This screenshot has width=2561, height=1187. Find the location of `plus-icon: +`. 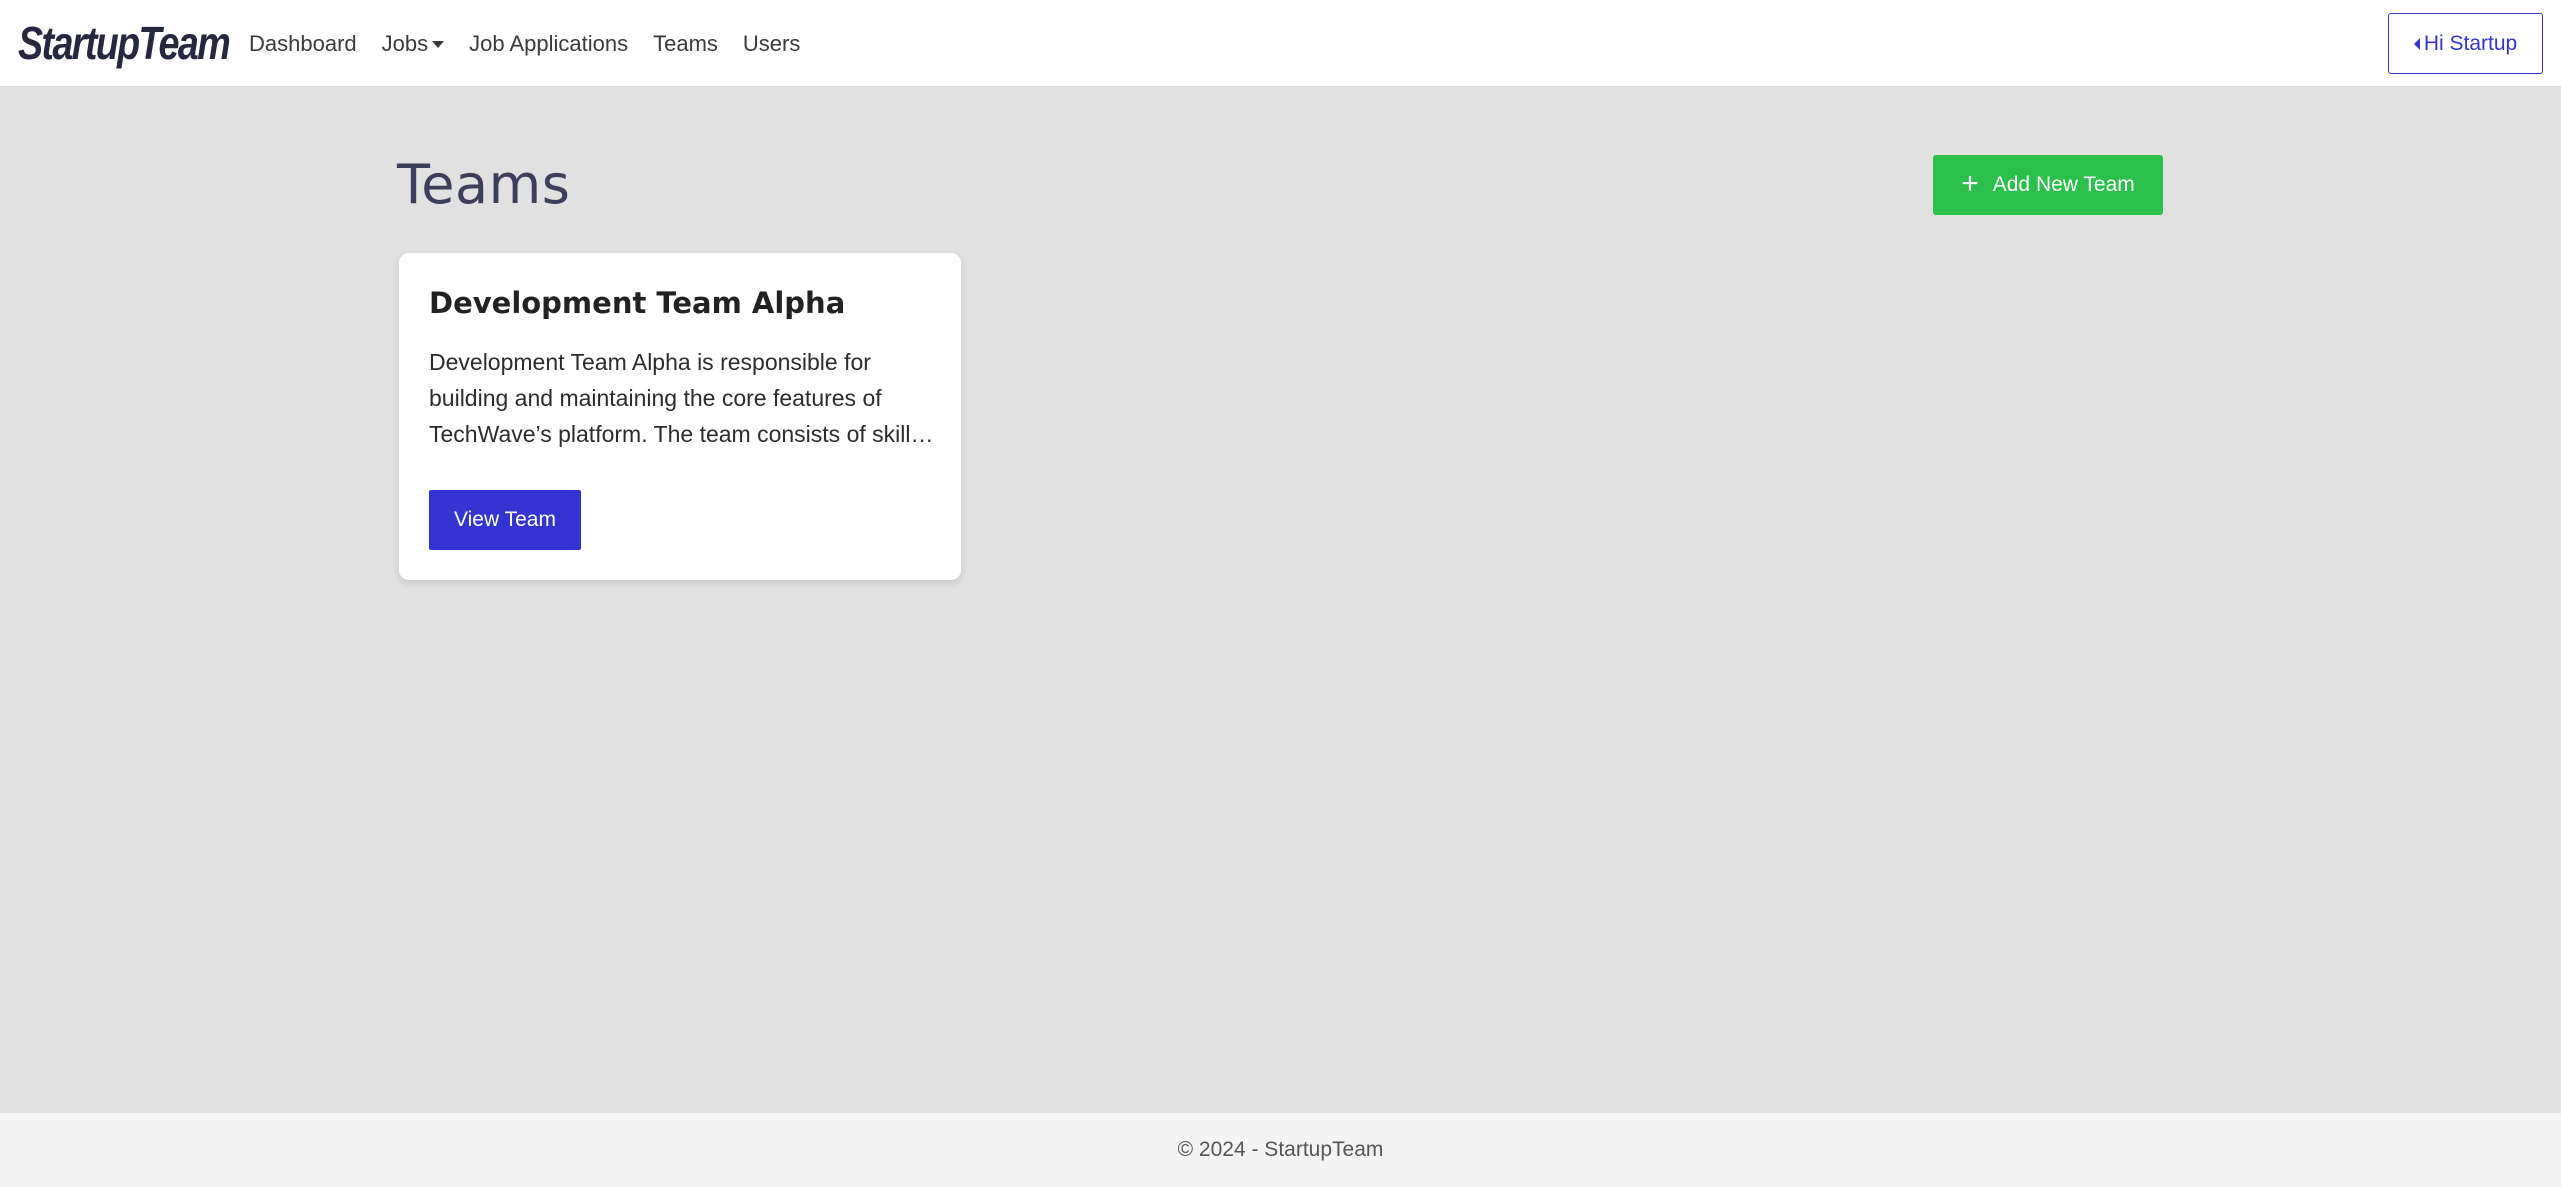

plus-icon: + is located at coordinates (1970, 183).